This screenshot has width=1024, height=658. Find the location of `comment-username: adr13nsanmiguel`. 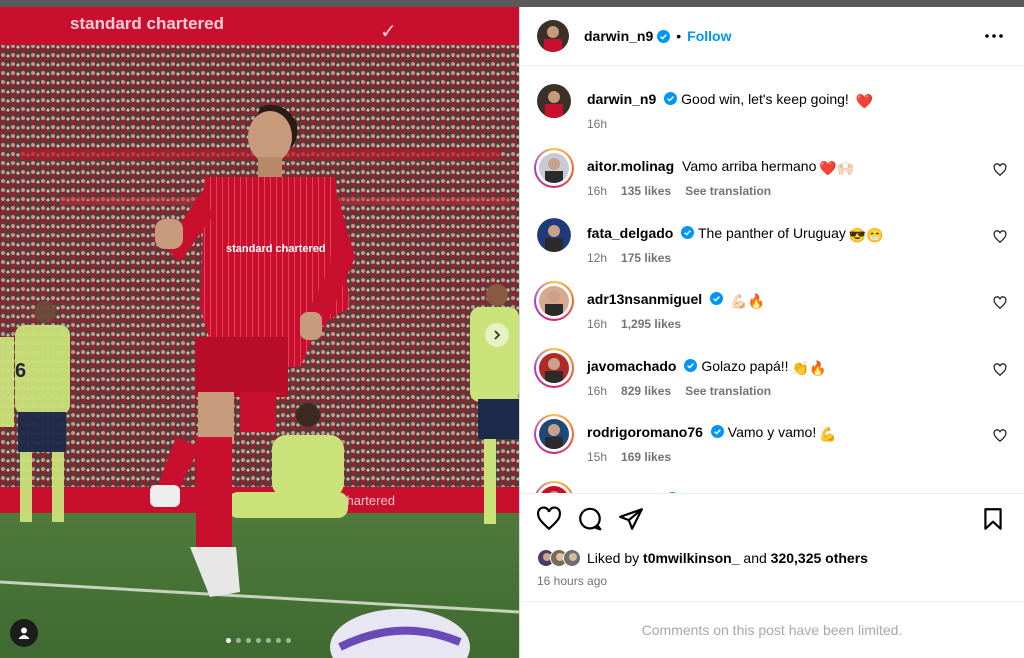

comment-username: adr13nsanmiguel is located at coordinates (644, 299).